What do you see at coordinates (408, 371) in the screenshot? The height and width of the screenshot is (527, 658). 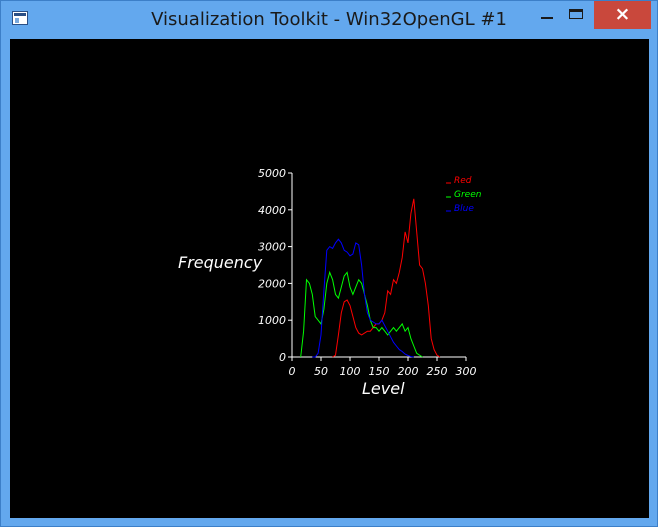 I see `x-tick-label: 200` at bounding box center [408, 371].